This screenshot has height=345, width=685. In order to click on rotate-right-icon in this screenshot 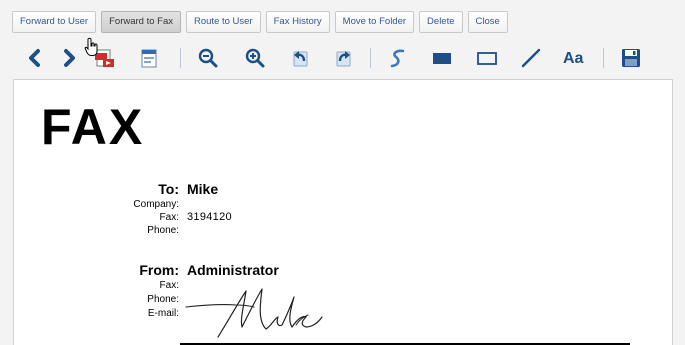, I will do `click(344, 58)`.